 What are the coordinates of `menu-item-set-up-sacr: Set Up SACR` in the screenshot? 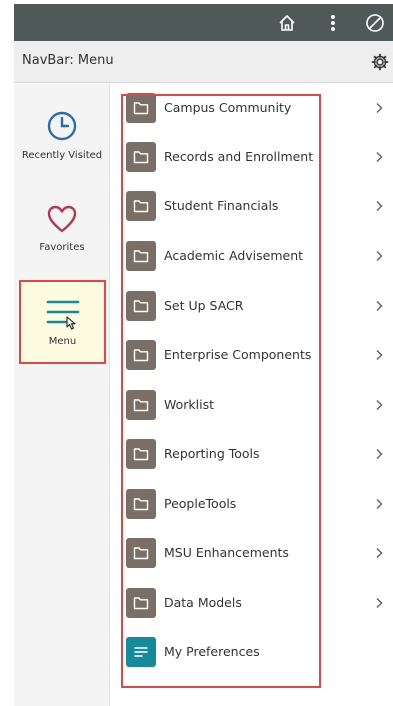 It's located at (251, 306).